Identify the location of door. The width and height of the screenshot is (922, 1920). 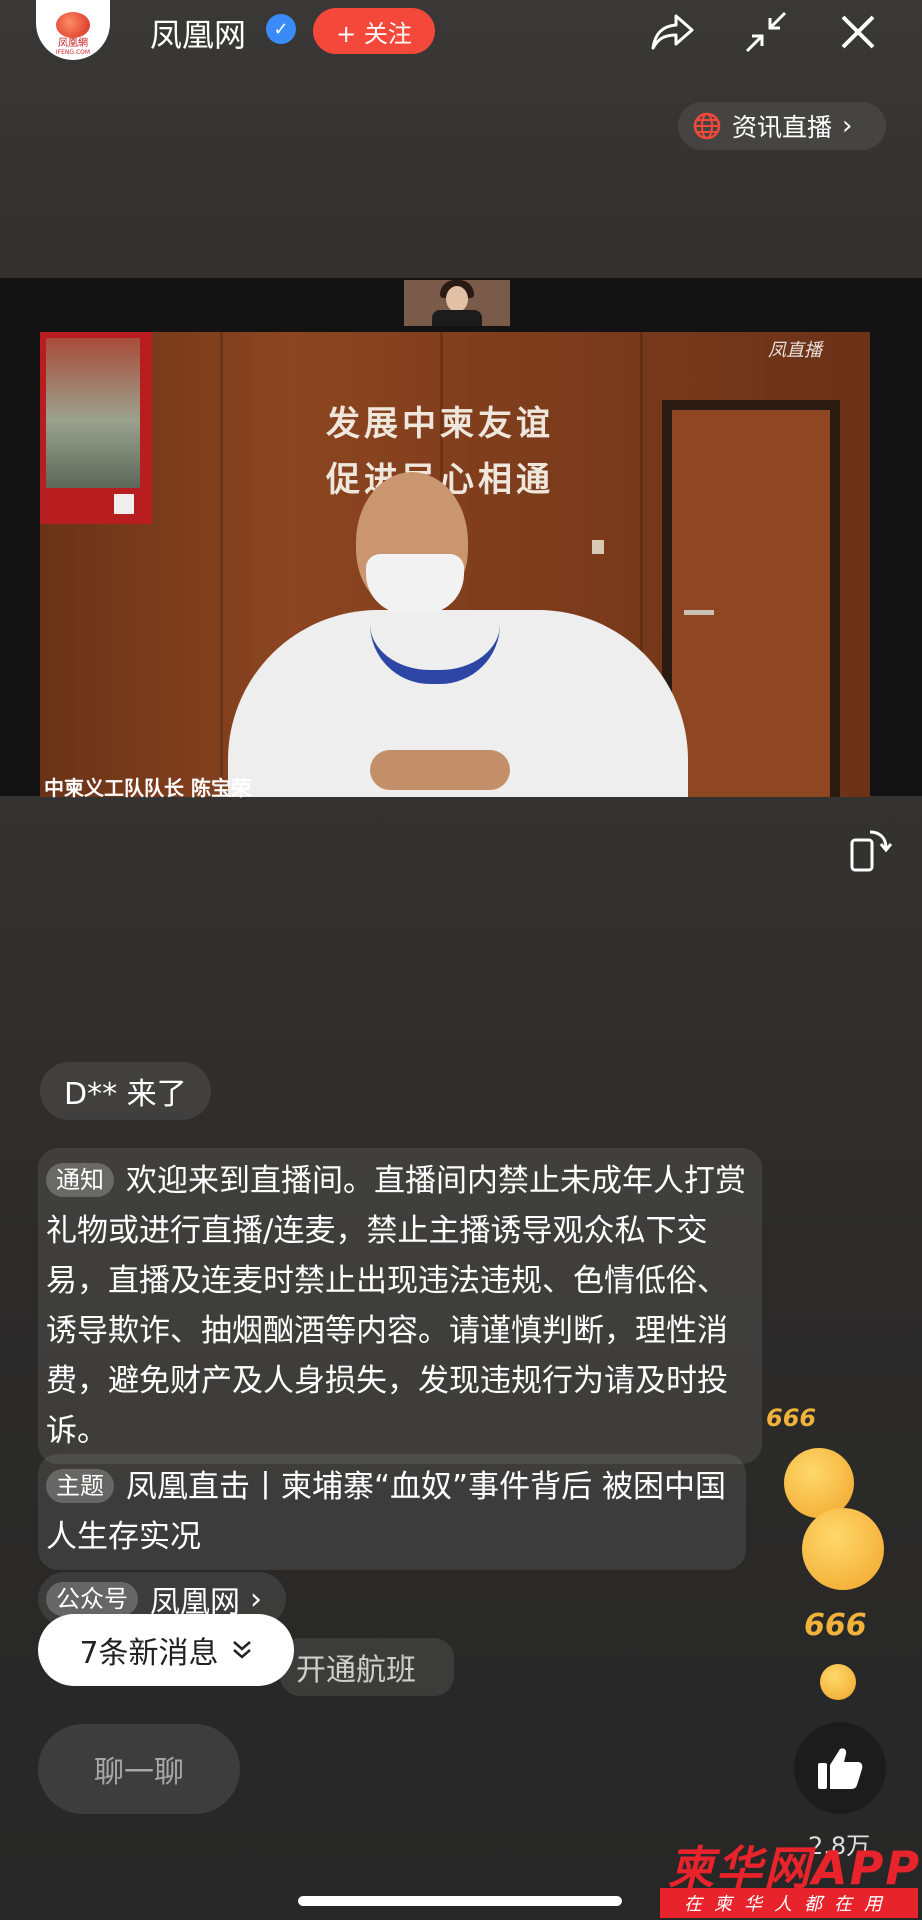
(751, 598).